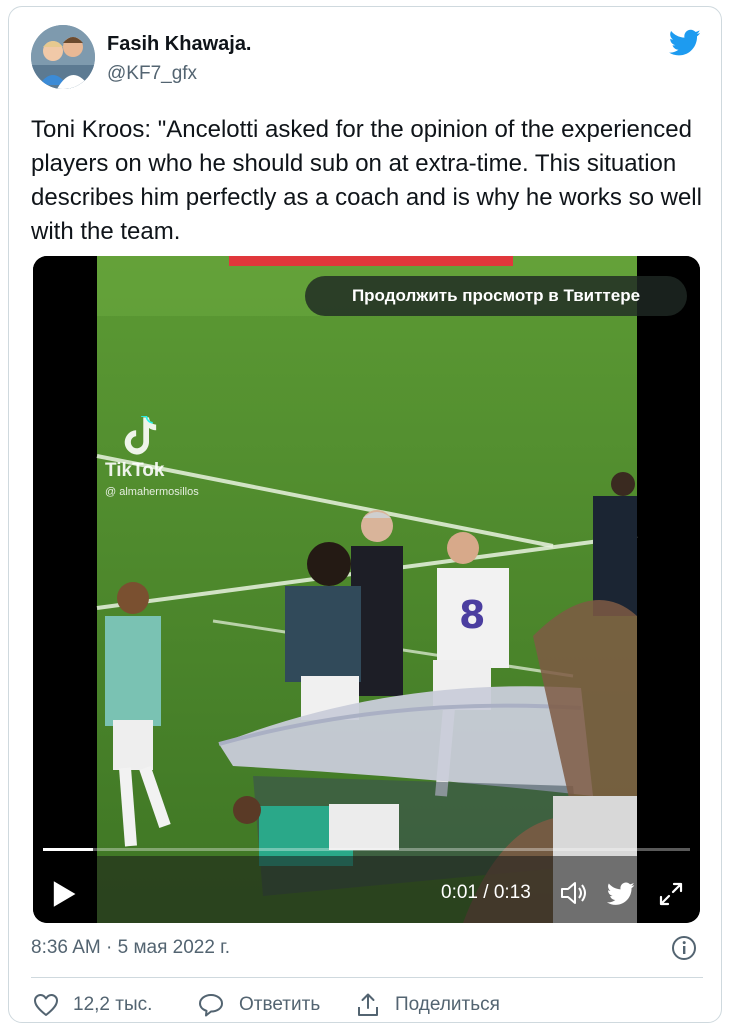  What do you see at coordinates (472, 615) in the screenshot?
I see `svg-text: 8` at bounding box center [472, 615].